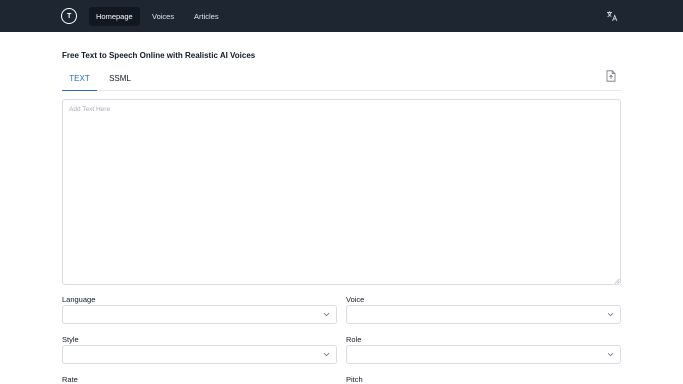 The height and width of the screenshot is (384, 683). I want to click on role-select, so click(483, 354).